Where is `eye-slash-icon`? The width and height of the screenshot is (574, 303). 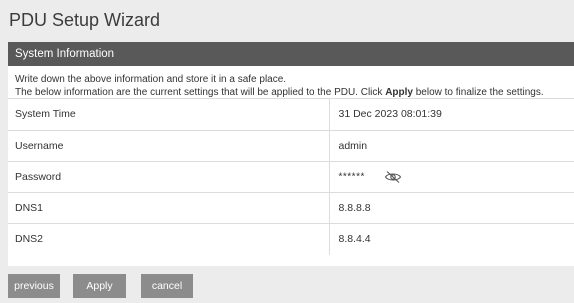
eye-slash-icon is located at coordinates (393, 177).